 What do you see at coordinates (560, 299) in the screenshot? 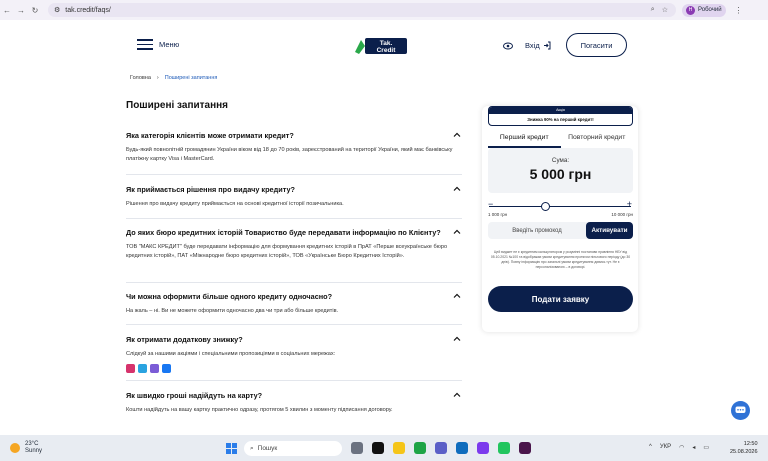
I see `submit-application-button: Подати заявку` at bounding box center [560, 299].